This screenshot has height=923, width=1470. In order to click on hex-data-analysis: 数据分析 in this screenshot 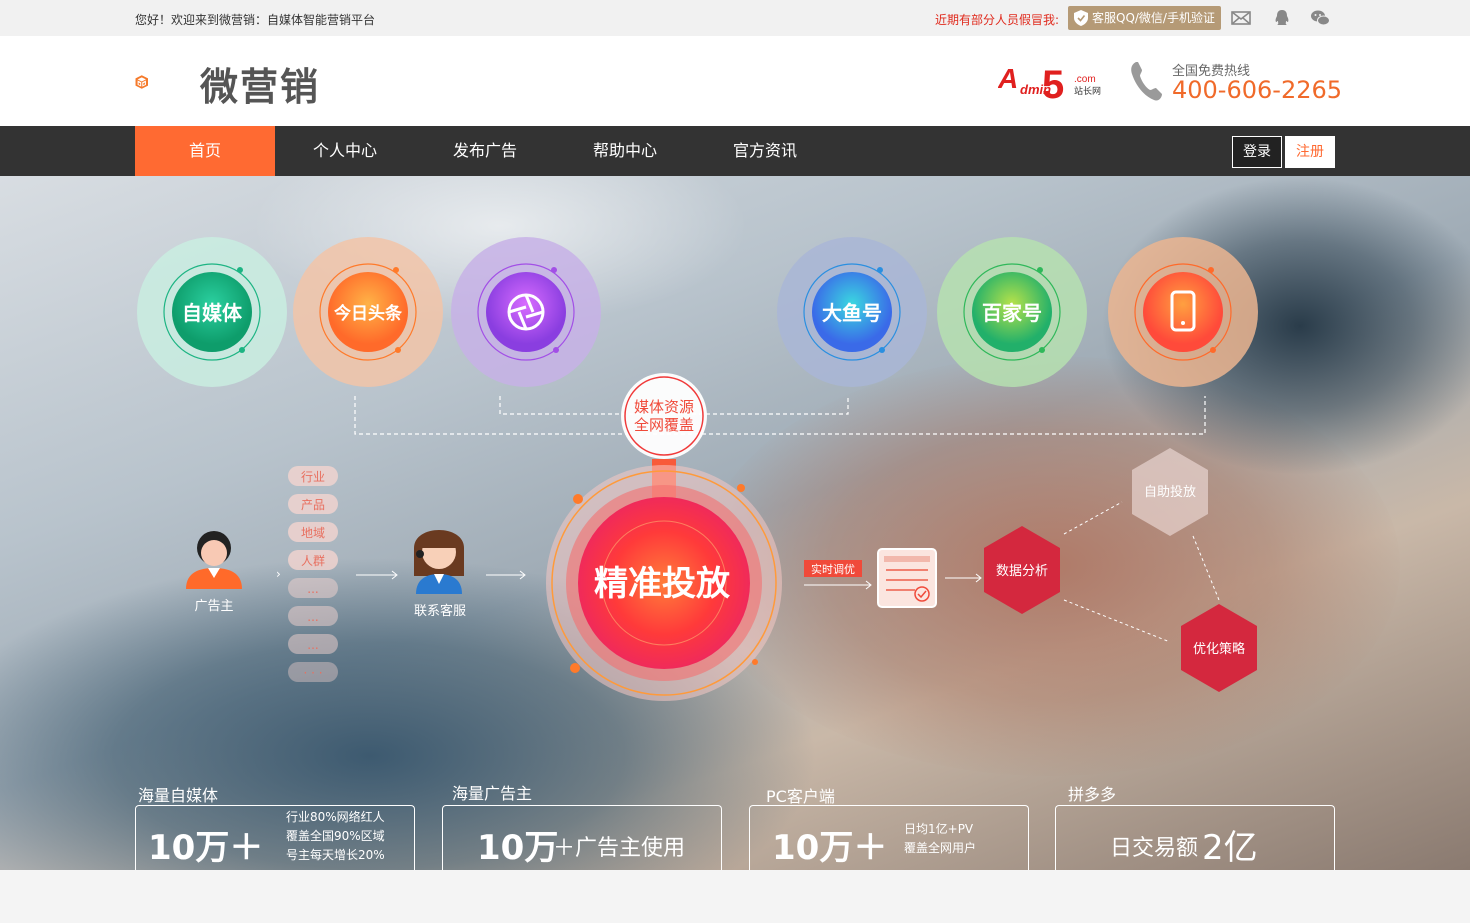, I will do `click(1022, 570)`.